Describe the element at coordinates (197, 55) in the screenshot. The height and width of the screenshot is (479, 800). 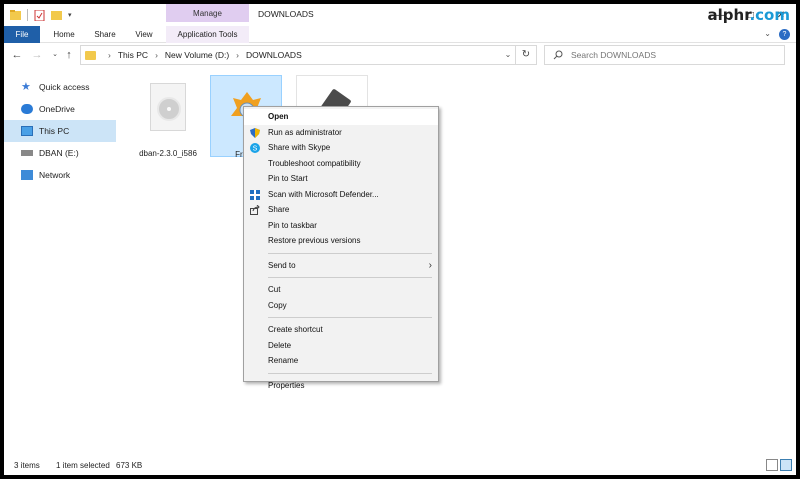
I see `breadcrumb-volume: New Volume (D:)` at that location.